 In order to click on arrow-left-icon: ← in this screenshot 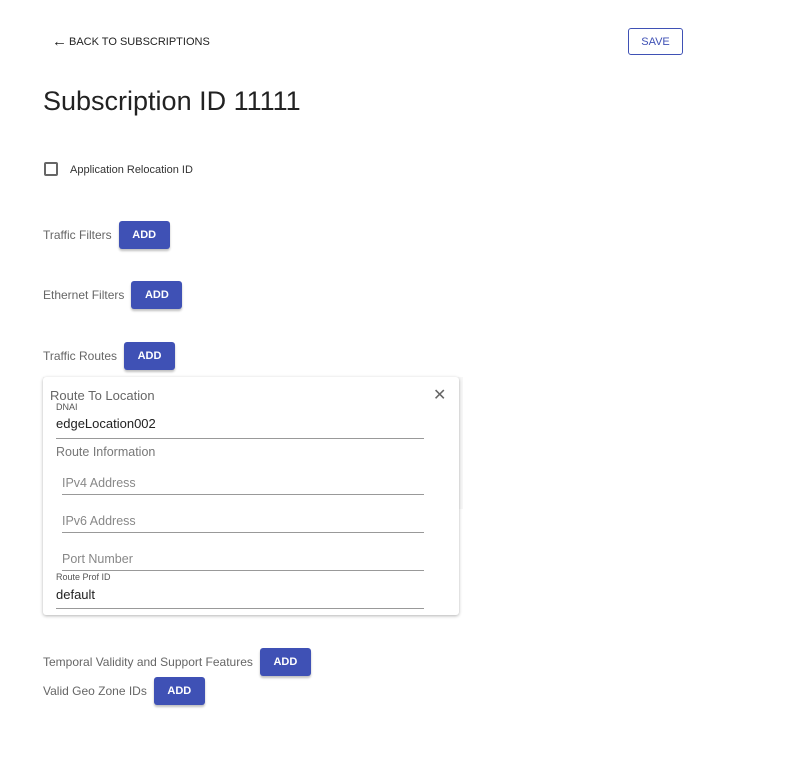, I will do `click(59, 41)`.